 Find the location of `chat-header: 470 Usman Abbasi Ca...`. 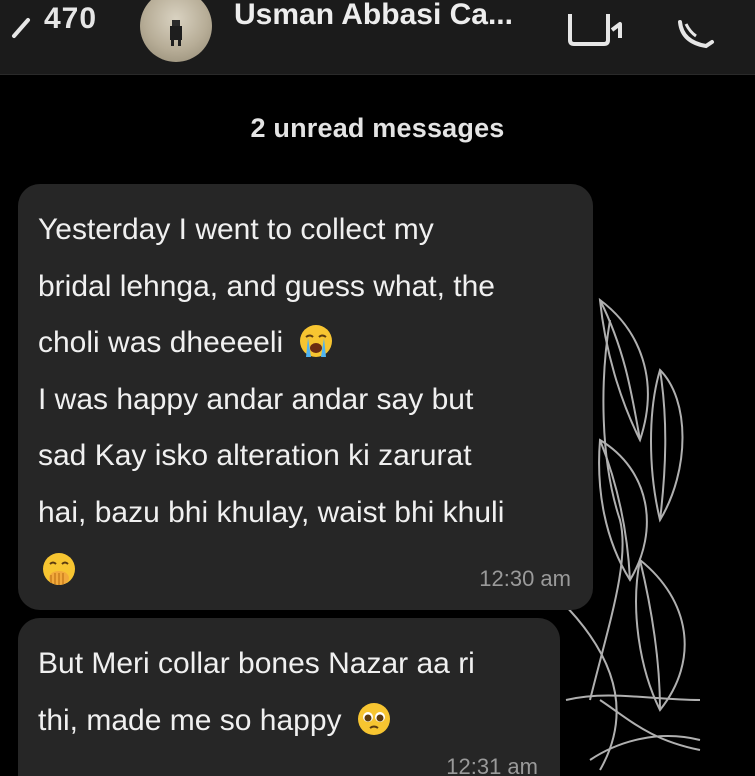

chat-header: 470 Usman Abbasi Ca... is located at coordinates (377, 37).